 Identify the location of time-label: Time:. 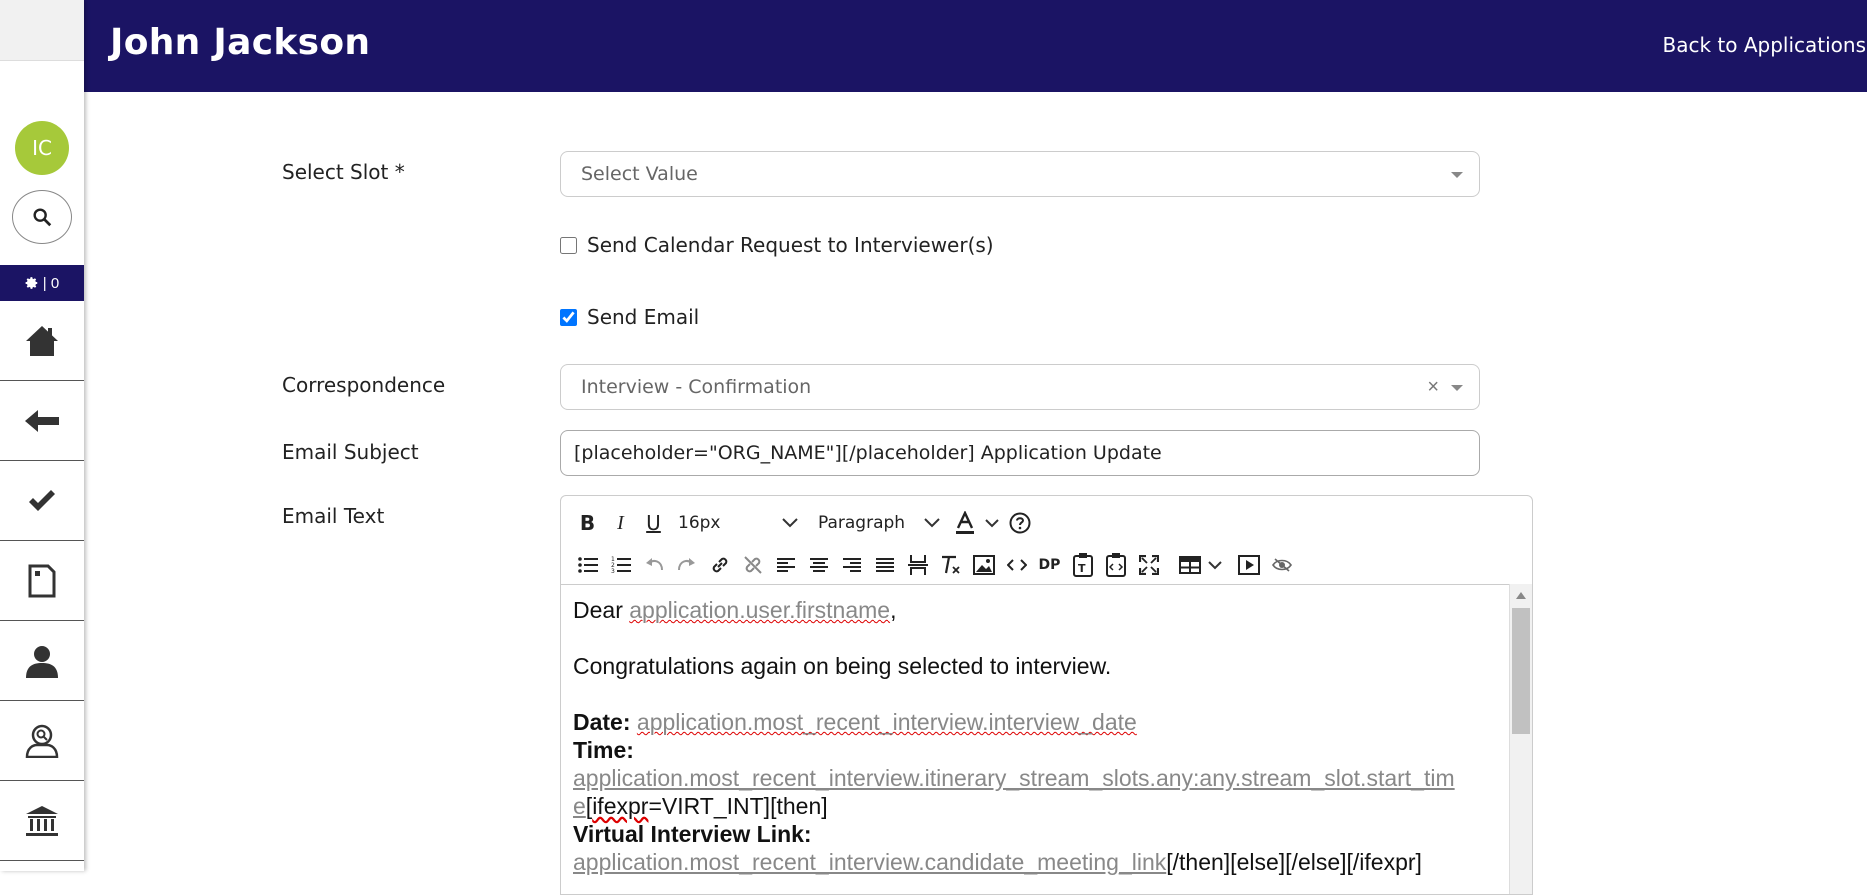
(603, 750).